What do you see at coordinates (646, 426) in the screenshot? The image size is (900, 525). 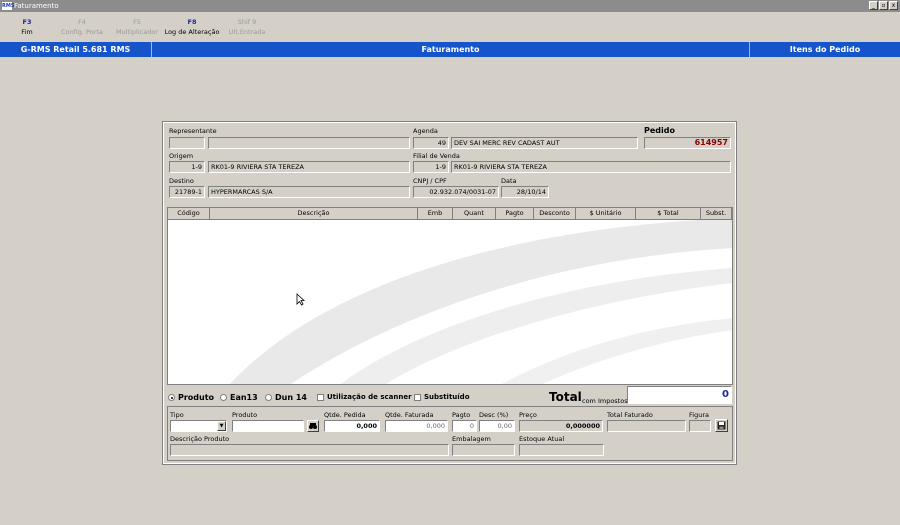 I see `total-faturado-field` at bounding box center [646, 426].